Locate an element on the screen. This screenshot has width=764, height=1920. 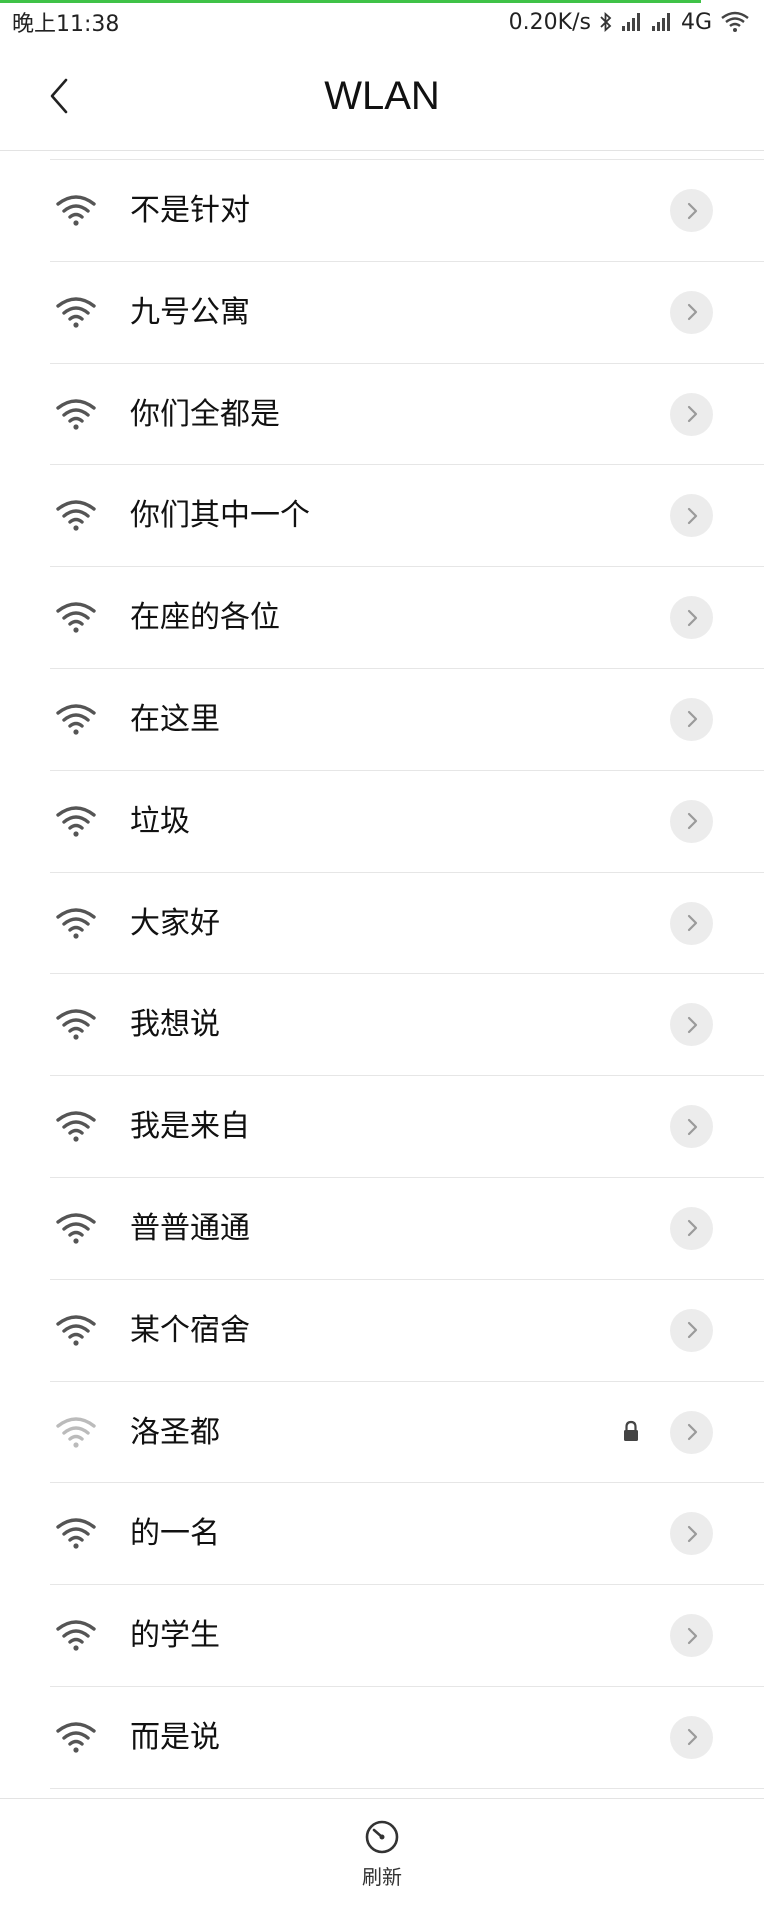
bottom-action-bar: 刷新 is located at coordinates (382, 1859).